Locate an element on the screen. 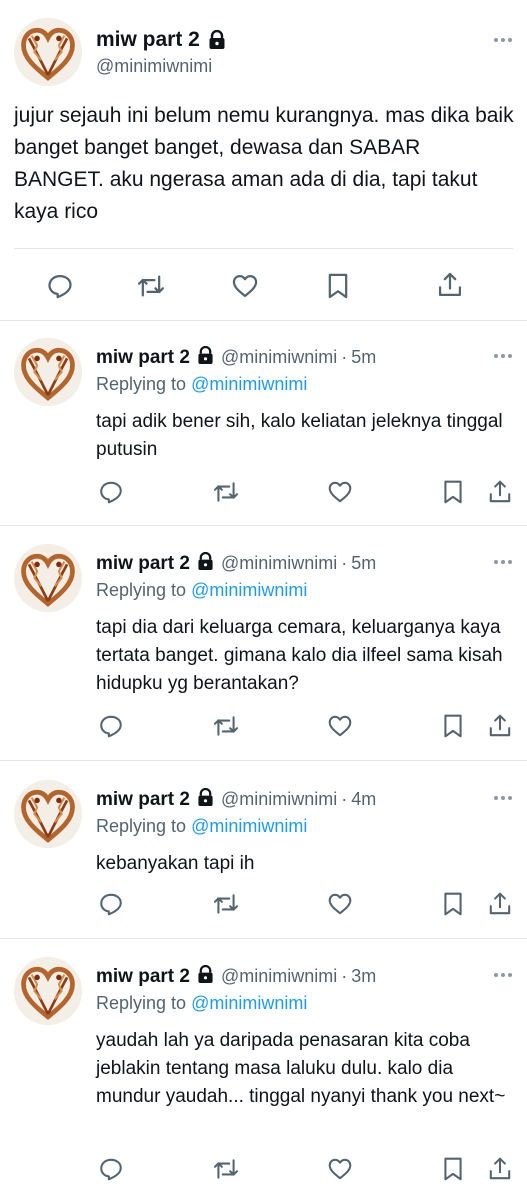  reply-header: miw part 2 @minimiwnimi · 4m is located at coordinates (236, 798).